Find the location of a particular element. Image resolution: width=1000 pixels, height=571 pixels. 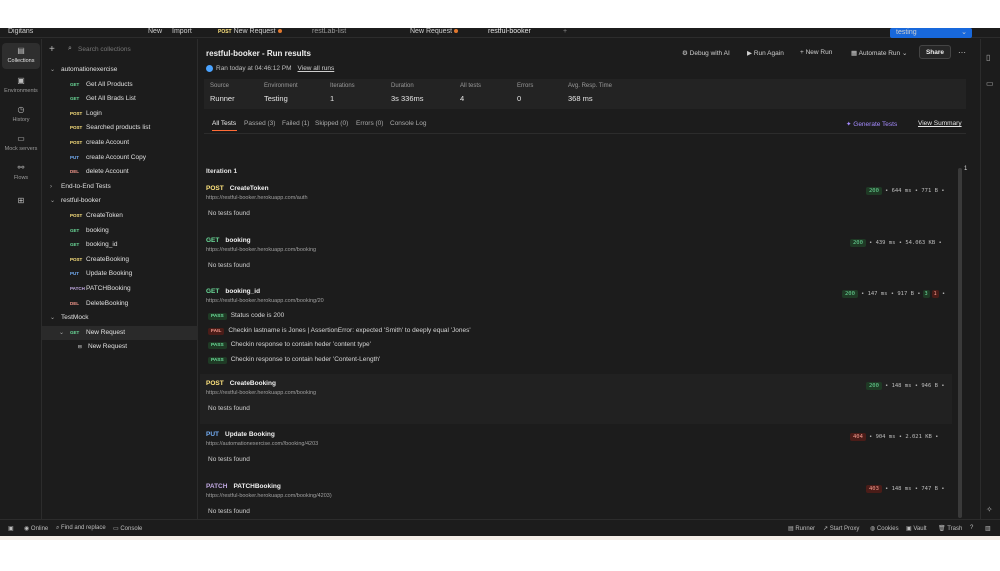

test-name: Status code is 200 is located at coordinates (257, 315).